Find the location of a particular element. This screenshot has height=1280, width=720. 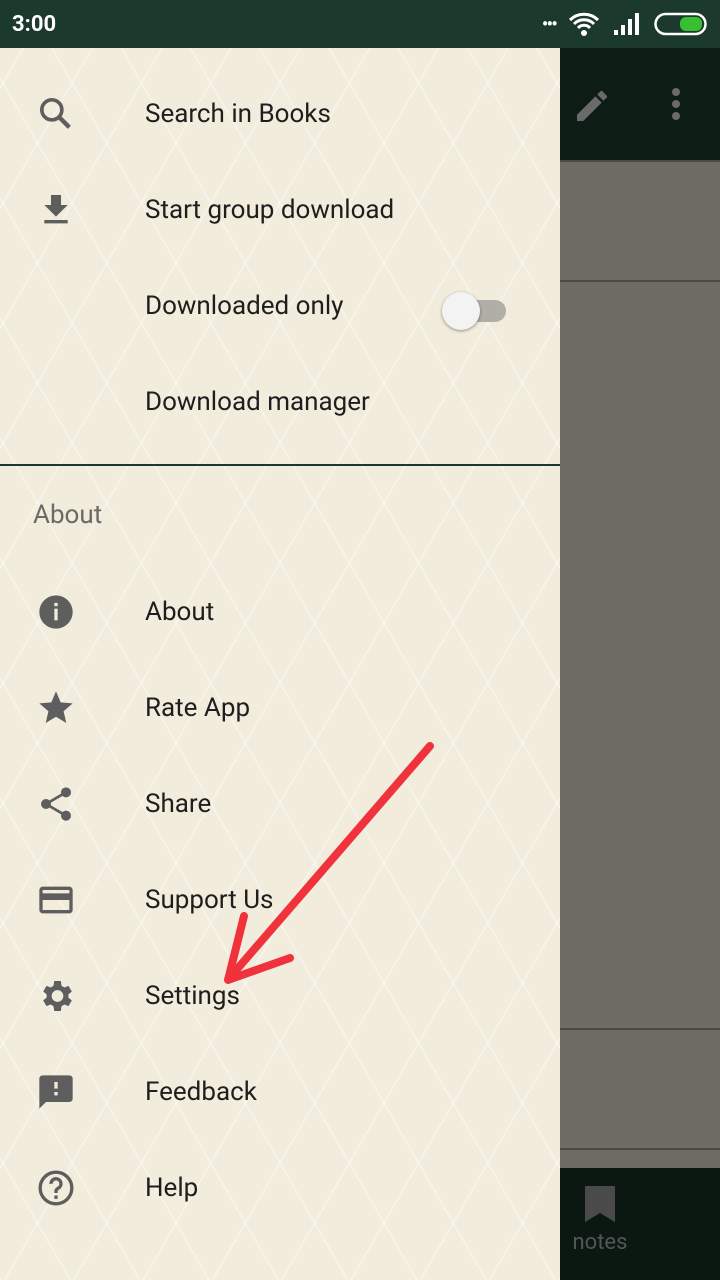

menu-item-feedback: Feedback is located at coordinates (280, 1092).